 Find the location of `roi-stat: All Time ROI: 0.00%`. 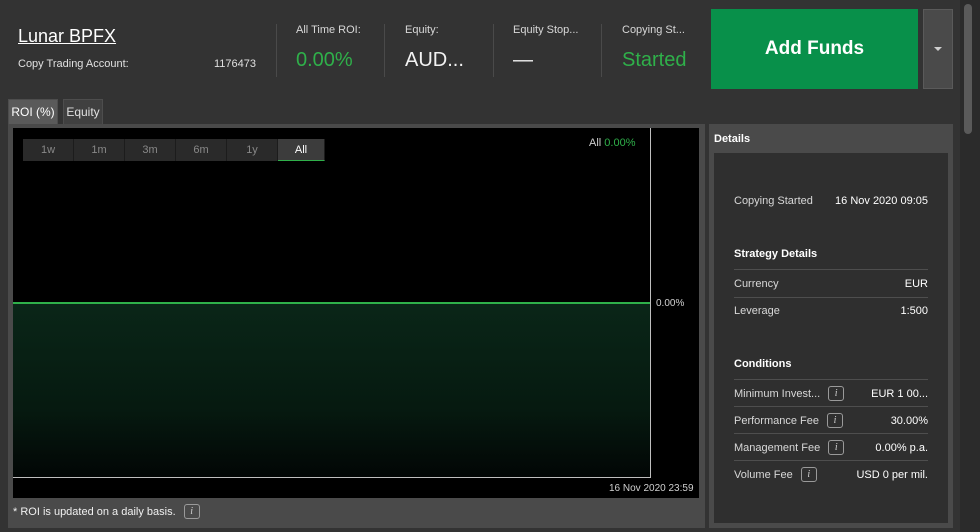

roi-stat: All Time ROI: 0.00% is located at coordinates (328, 48).